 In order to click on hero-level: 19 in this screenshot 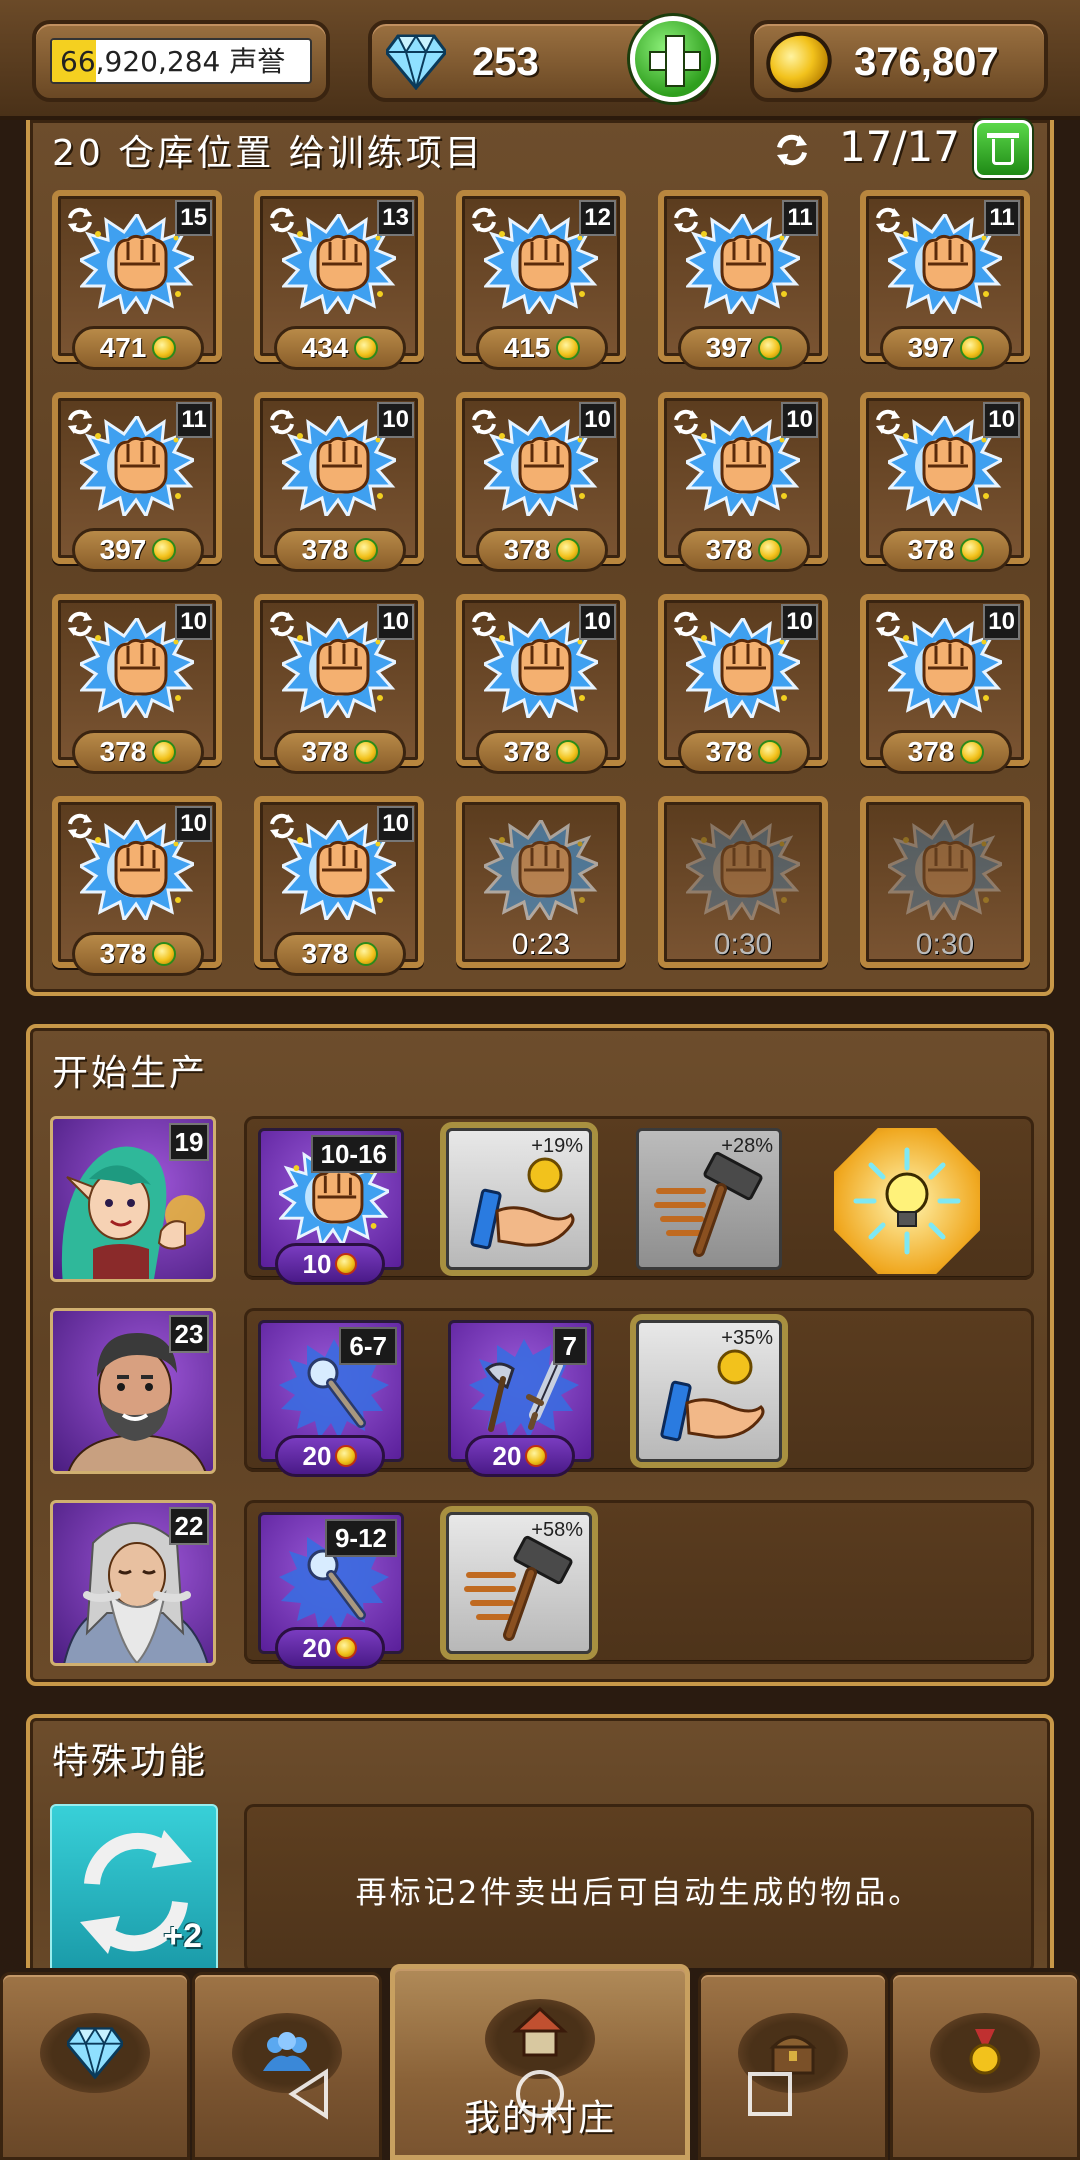, I will do `click(189, 1142)`.